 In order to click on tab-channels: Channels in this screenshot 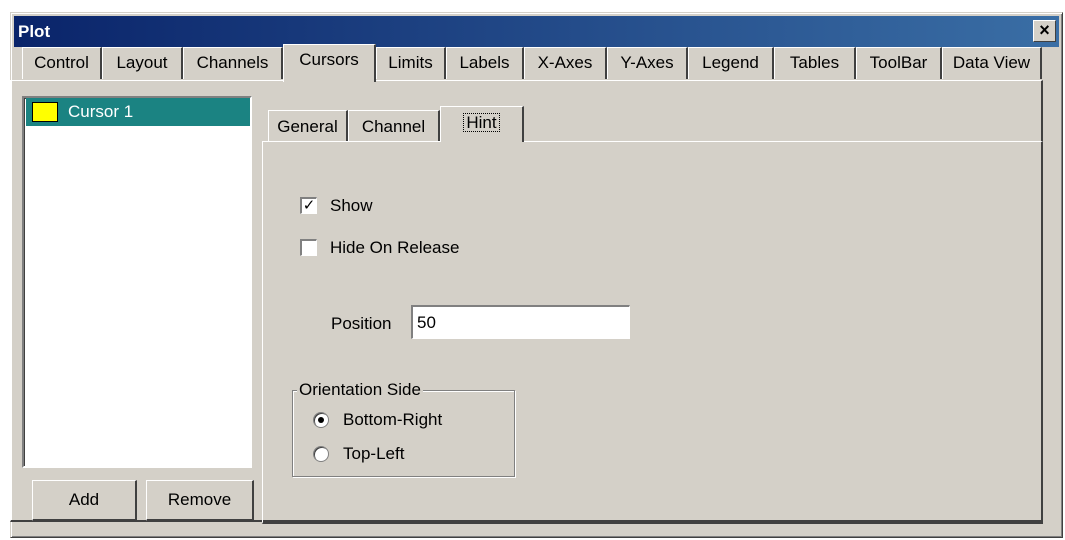, I will do `click(233, 63)`.